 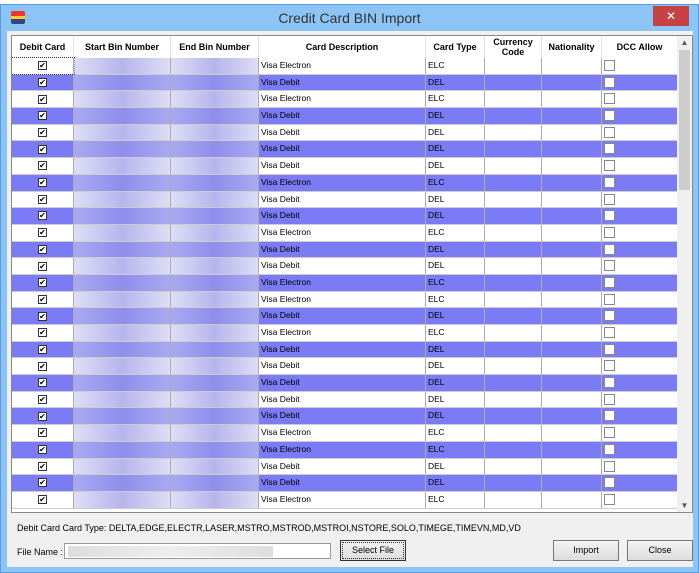 I want to click on file-name-input, so click(x=197, y=551).